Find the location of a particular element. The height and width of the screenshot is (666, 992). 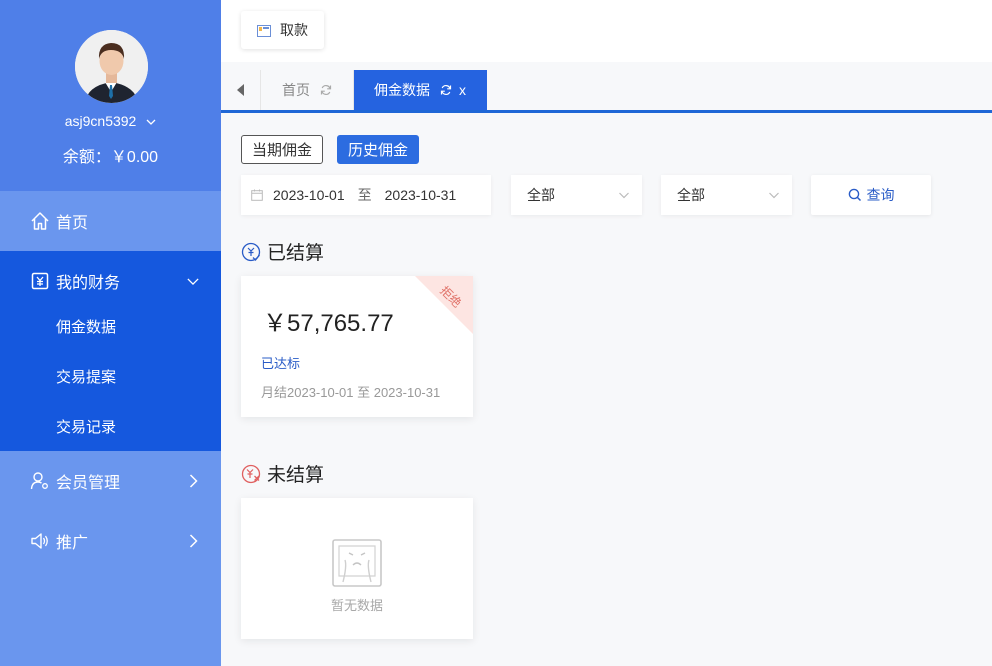

reached-status: 已达标 is located at coordinates (281, 363).